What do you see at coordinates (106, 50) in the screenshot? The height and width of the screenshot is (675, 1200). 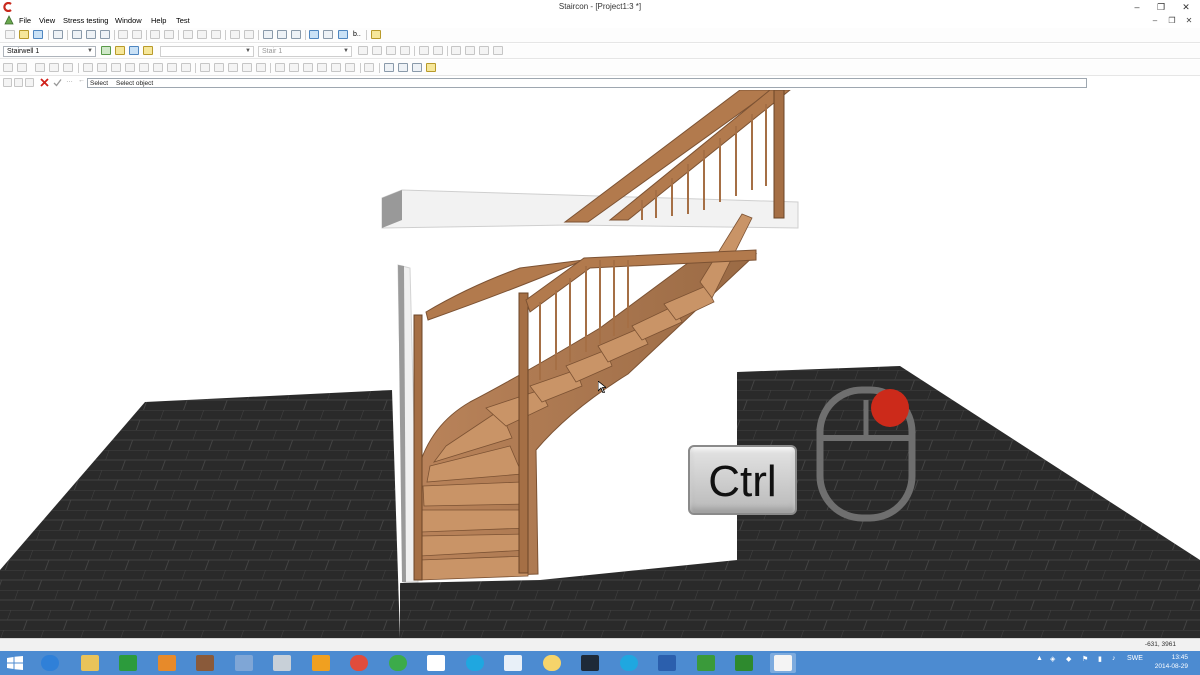 I see `stairwell-add-icon` at bounding box center [106, 50].